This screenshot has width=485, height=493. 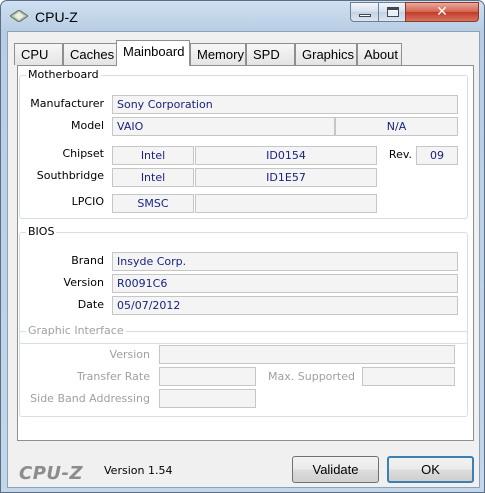 What do you see at coordinates (285, 283) in the screenshot?
I see `bios-version-field: R0091C6` at bounding box center [285, 283].